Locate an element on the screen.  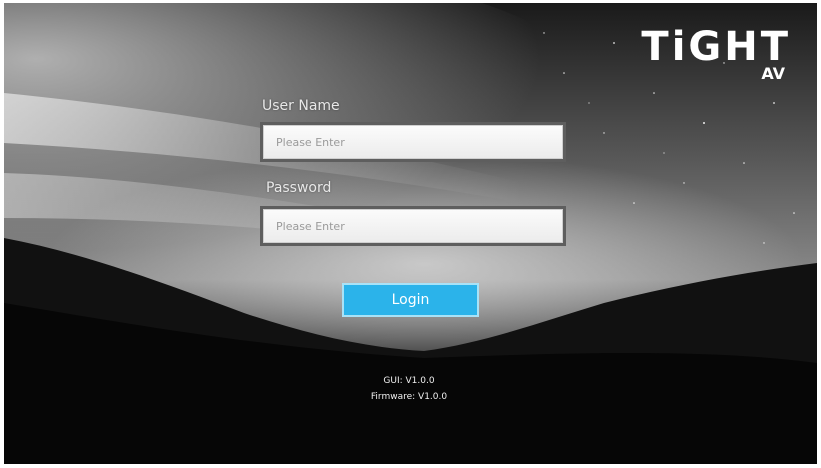
username-label: User Name is located at coordinates (301, 106).